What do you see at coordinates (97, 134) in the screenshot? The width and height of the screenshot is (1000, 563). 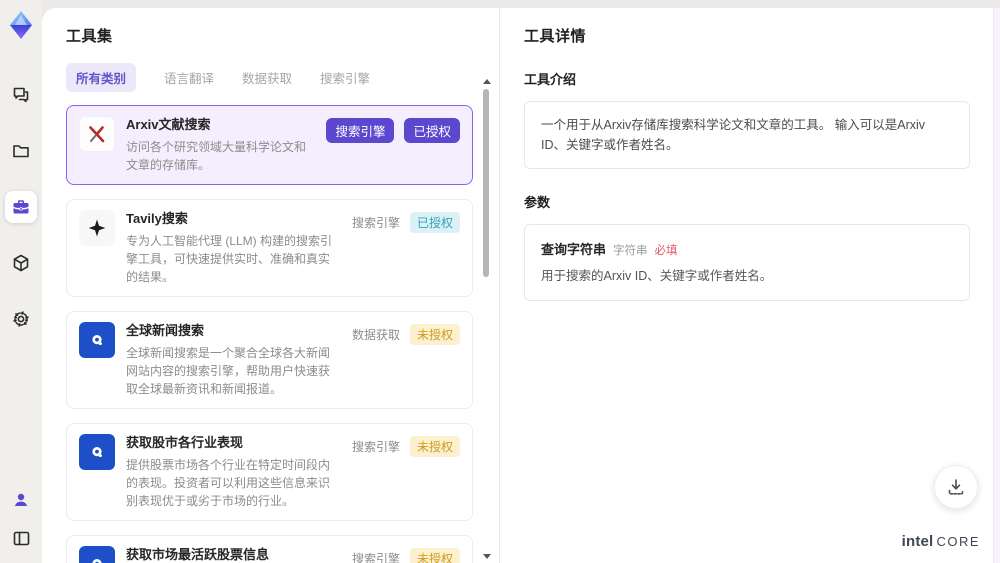 I see `arxiv-logo-icon` at bounding box center [97, 134].